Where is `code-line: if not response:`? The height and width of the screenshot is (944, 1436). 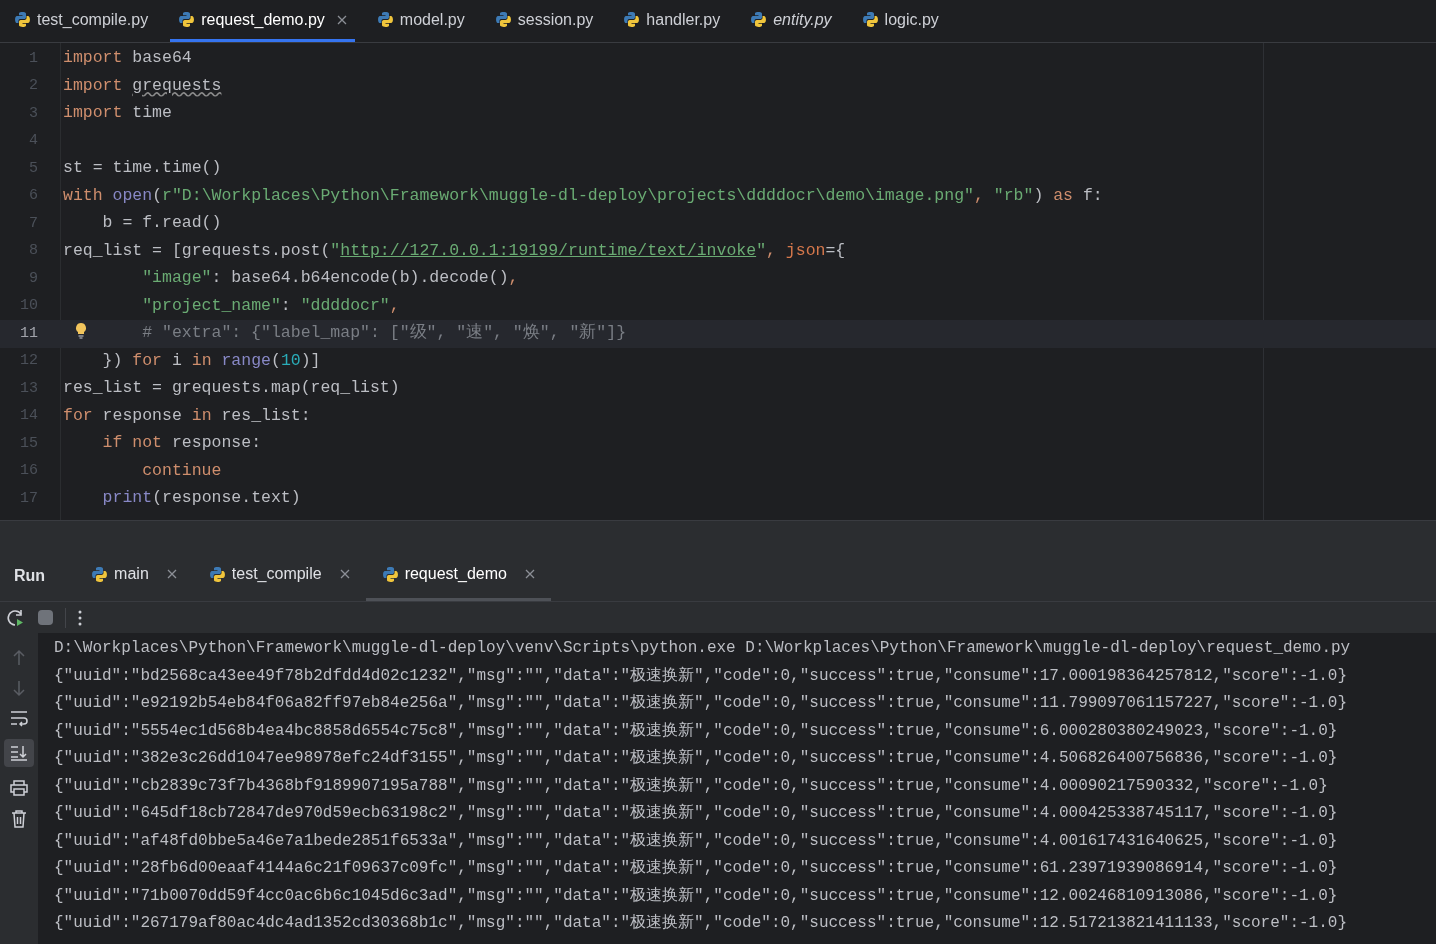 code-line: if not response: is located at coordinates (181, 443).